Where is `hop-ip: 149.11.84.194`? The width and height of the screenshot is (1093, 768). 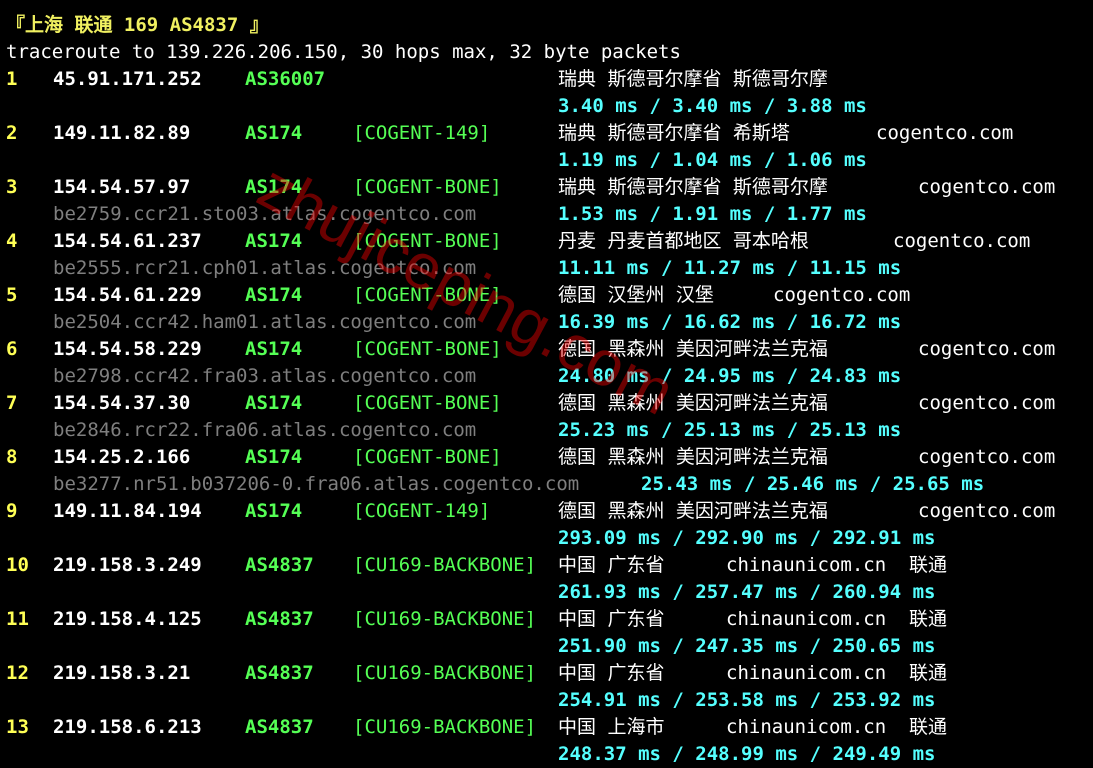
hop-ip: 149.11.84.194 is located at coordinates (127, 511).